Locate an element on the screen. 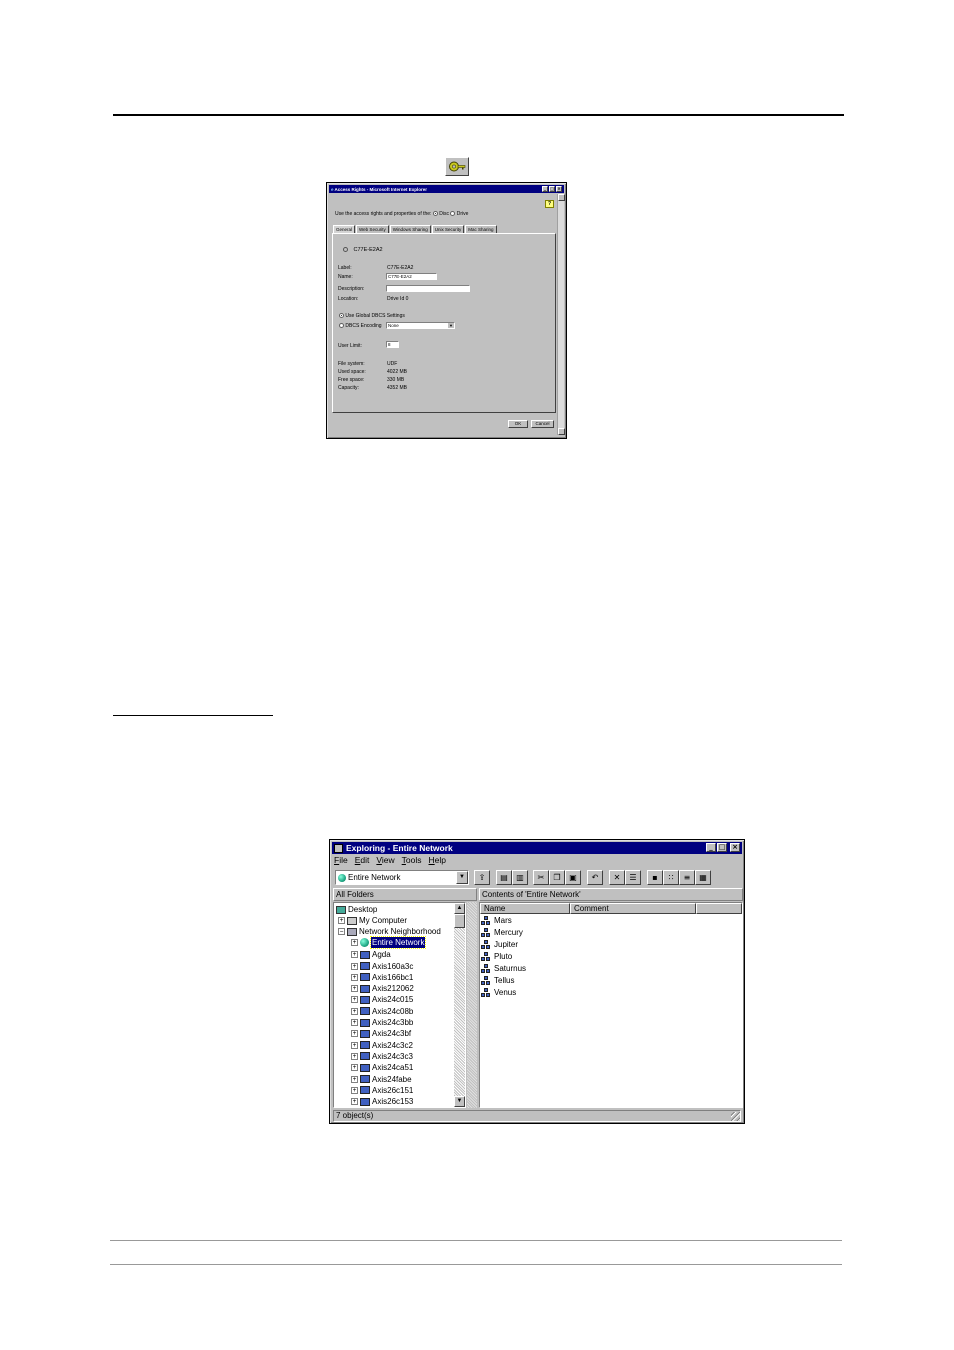  list-item: Mars is located at coordinates (496, 921).